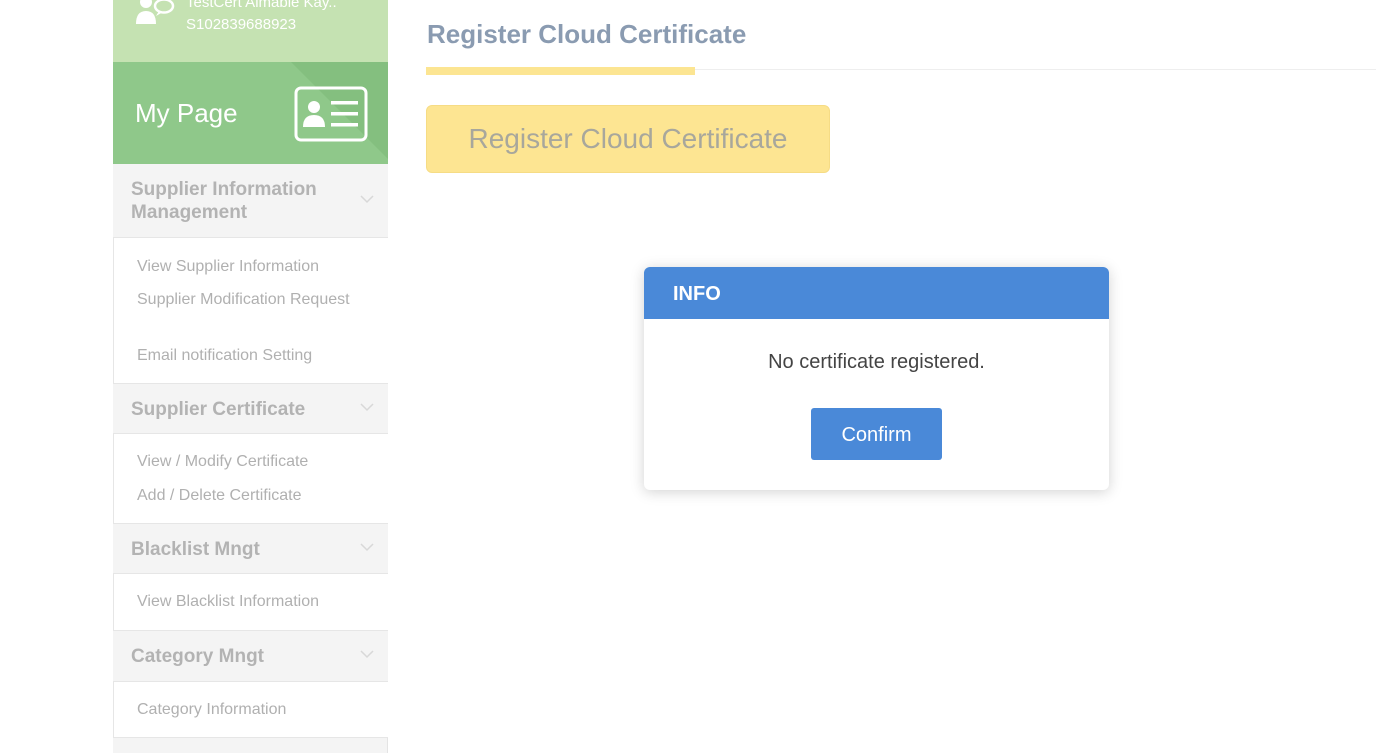 The height and width of the screenshot is (753, 1376). I want to click on info-dialog: INFO No certificate registered. Confirm, so click(876, 378).